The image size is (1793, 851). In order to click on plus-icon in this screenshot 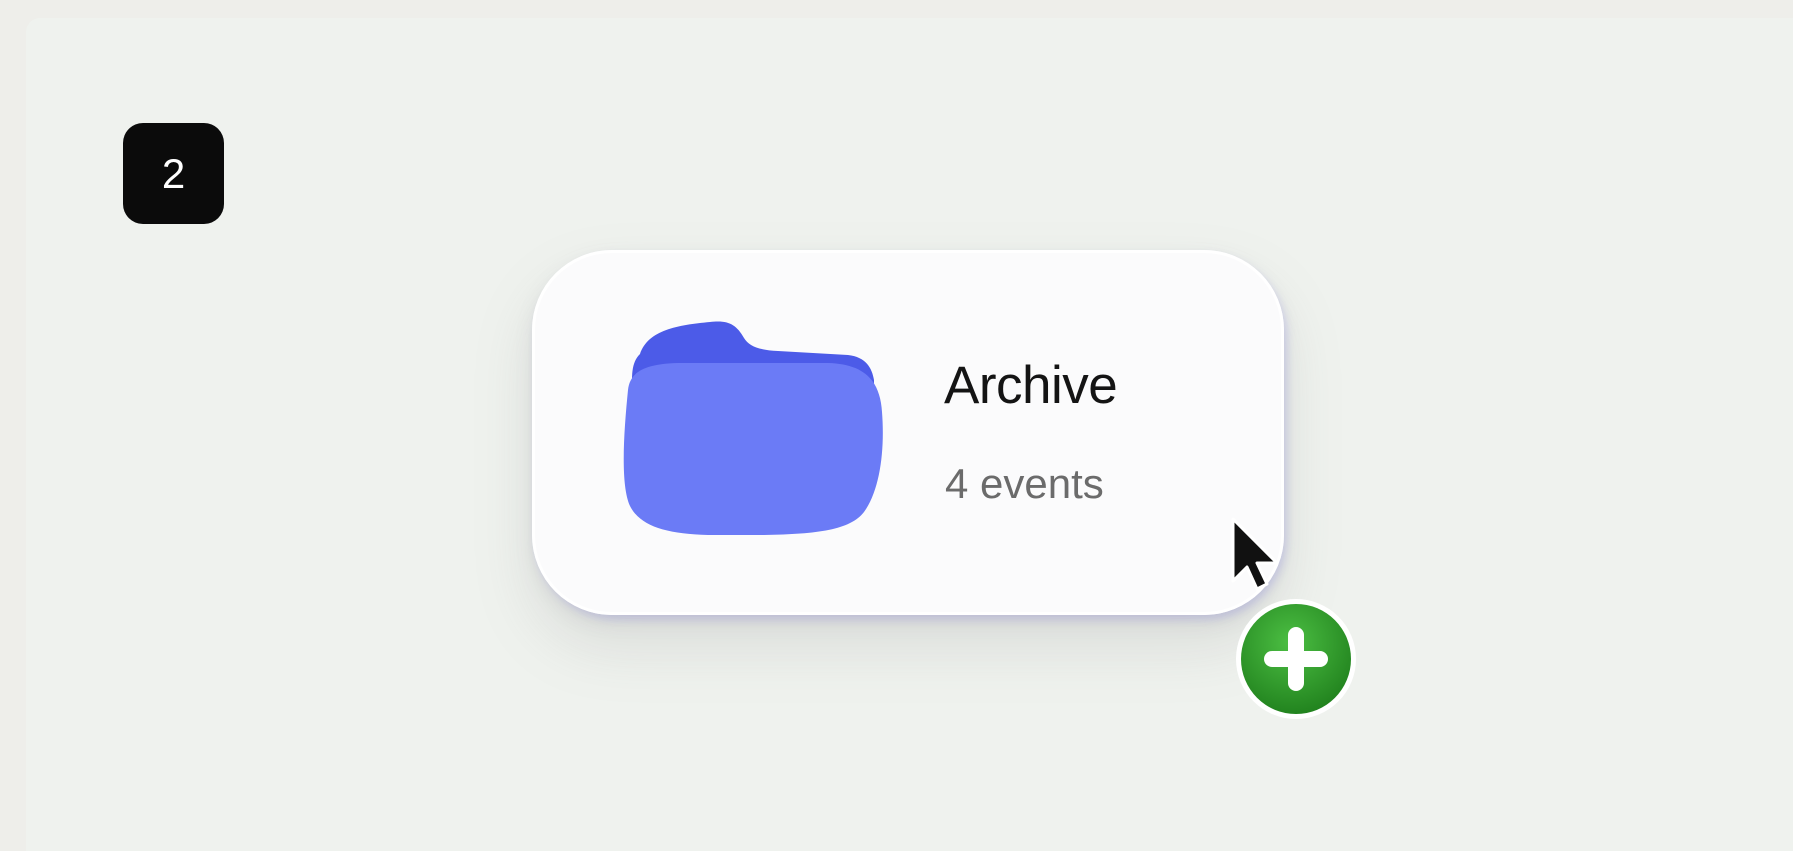, I will do `click(1296, 659)`.